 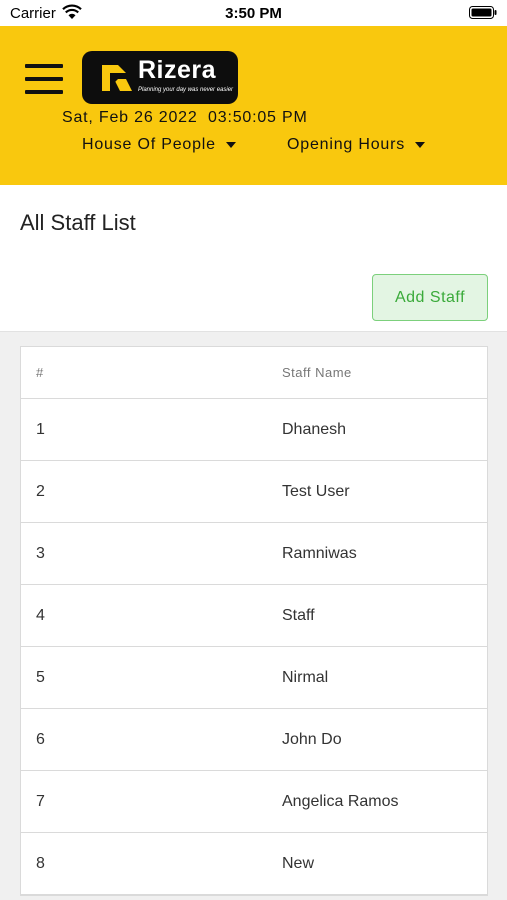 I want to click on logo-mark-icon, so click(x=117, y=78).